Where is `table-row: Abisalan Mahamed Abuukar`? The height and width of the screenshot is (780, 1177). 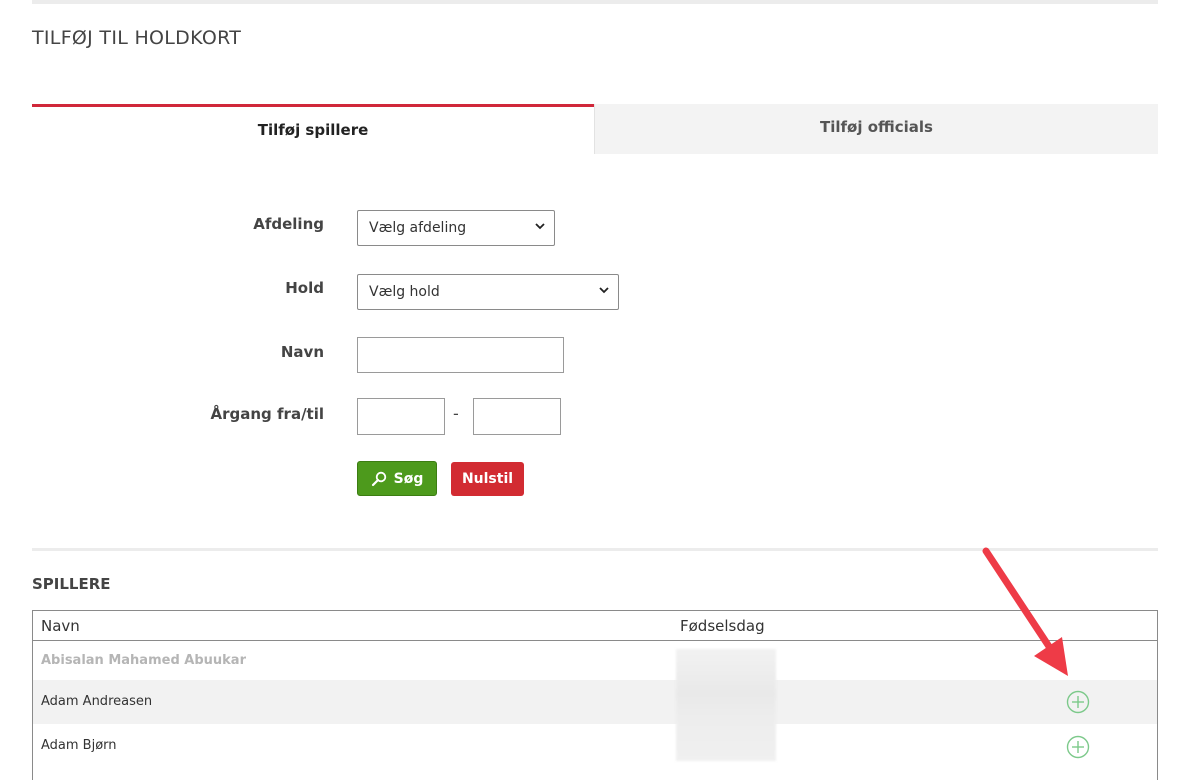
table-row: Abisalan Mahamed Abuukar is located at coordinates (595, 660).